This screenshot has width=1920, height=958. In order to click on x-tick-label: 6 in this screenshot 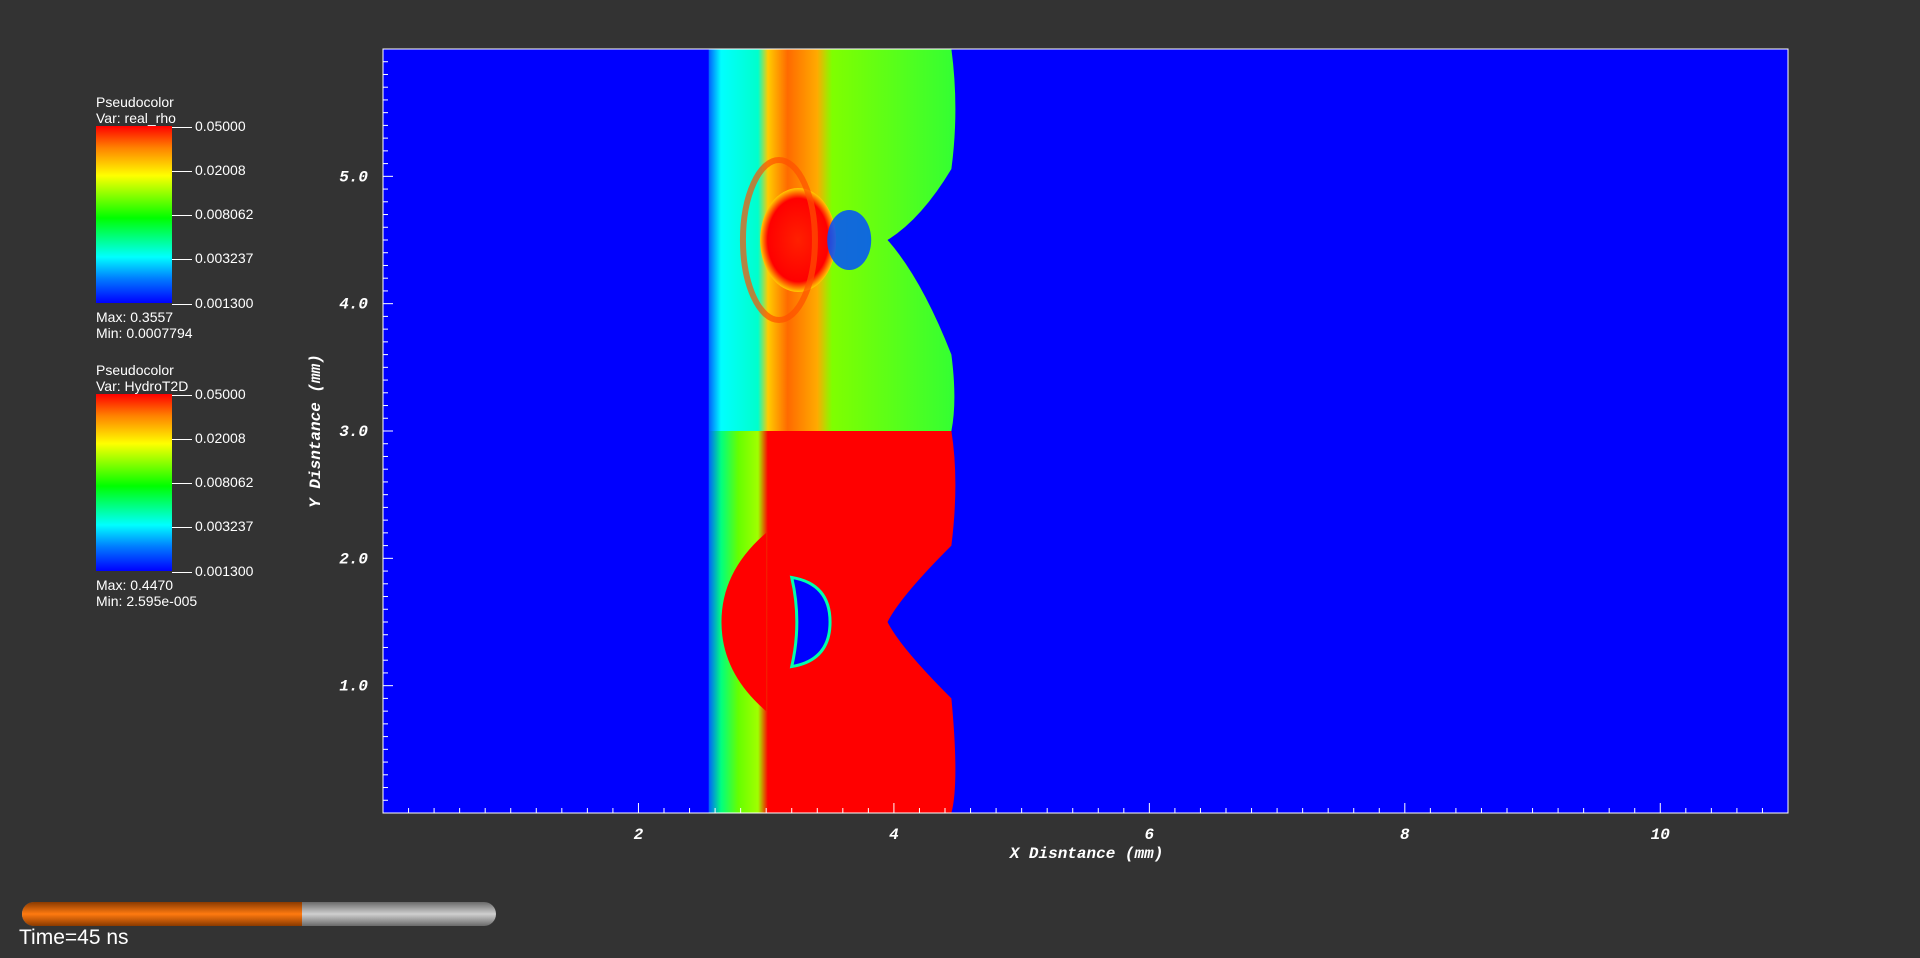, I will do `click(1150, 835)`.